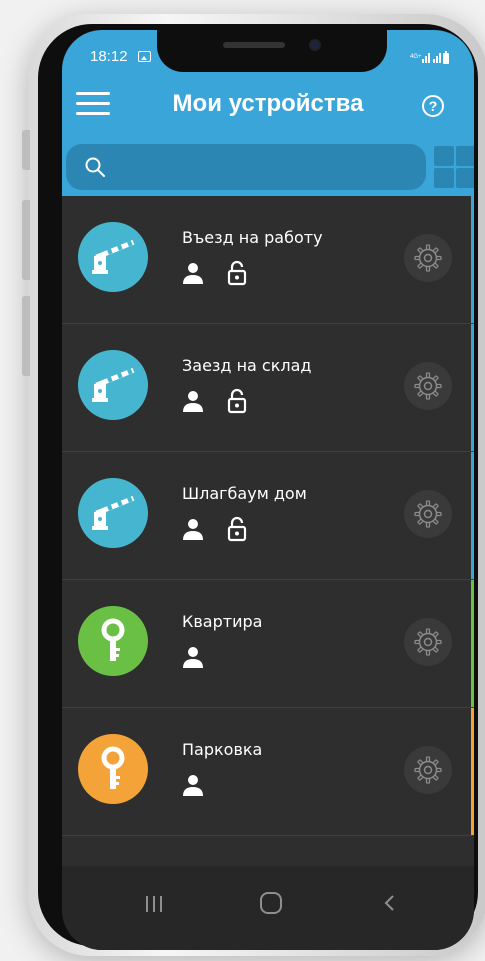 The height and width of the screenshot is (961, 485). I want to click on system-nav-bar, so click(268, 908).